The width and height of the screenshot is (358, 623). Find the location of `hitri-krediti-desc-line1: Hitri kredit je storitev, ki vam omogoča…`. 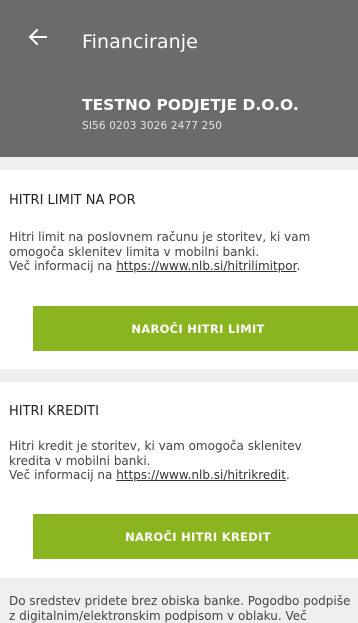

hitri-krediti-desc-line1: Hitri kredit je storitev, ki vam omogoča… is located at coordinates (181, 446).